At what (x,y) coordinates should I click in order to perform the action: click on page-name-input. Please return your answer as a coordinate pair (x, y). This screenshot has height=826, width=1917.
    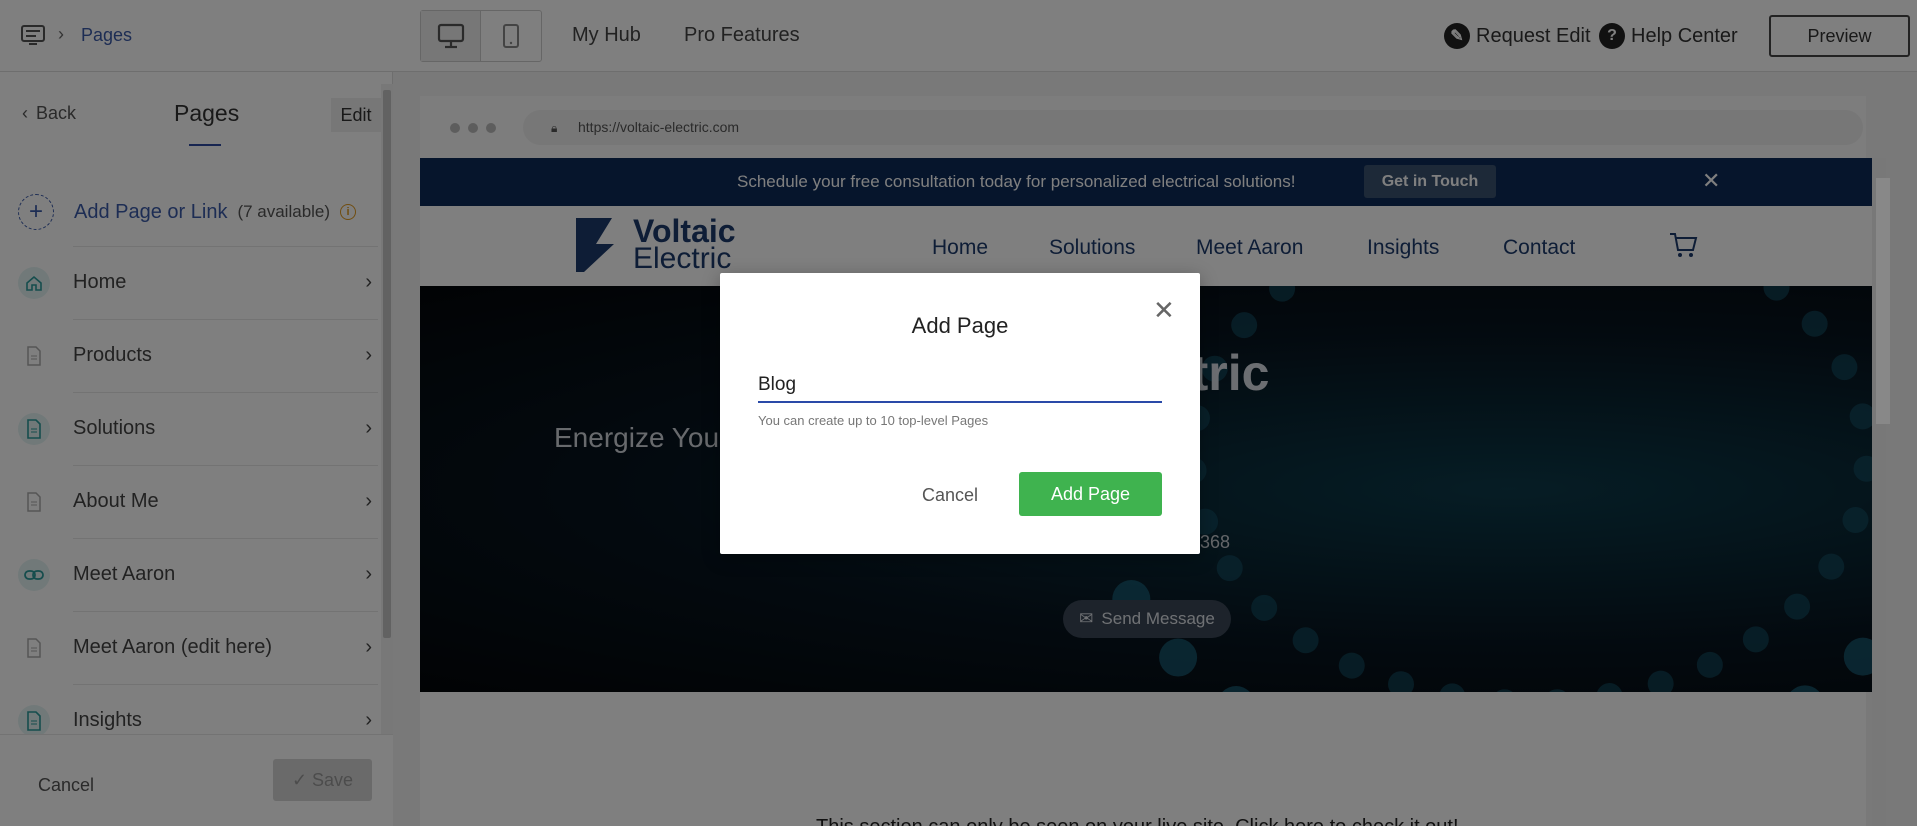
    Looking at the image, I should click on (960, 386).